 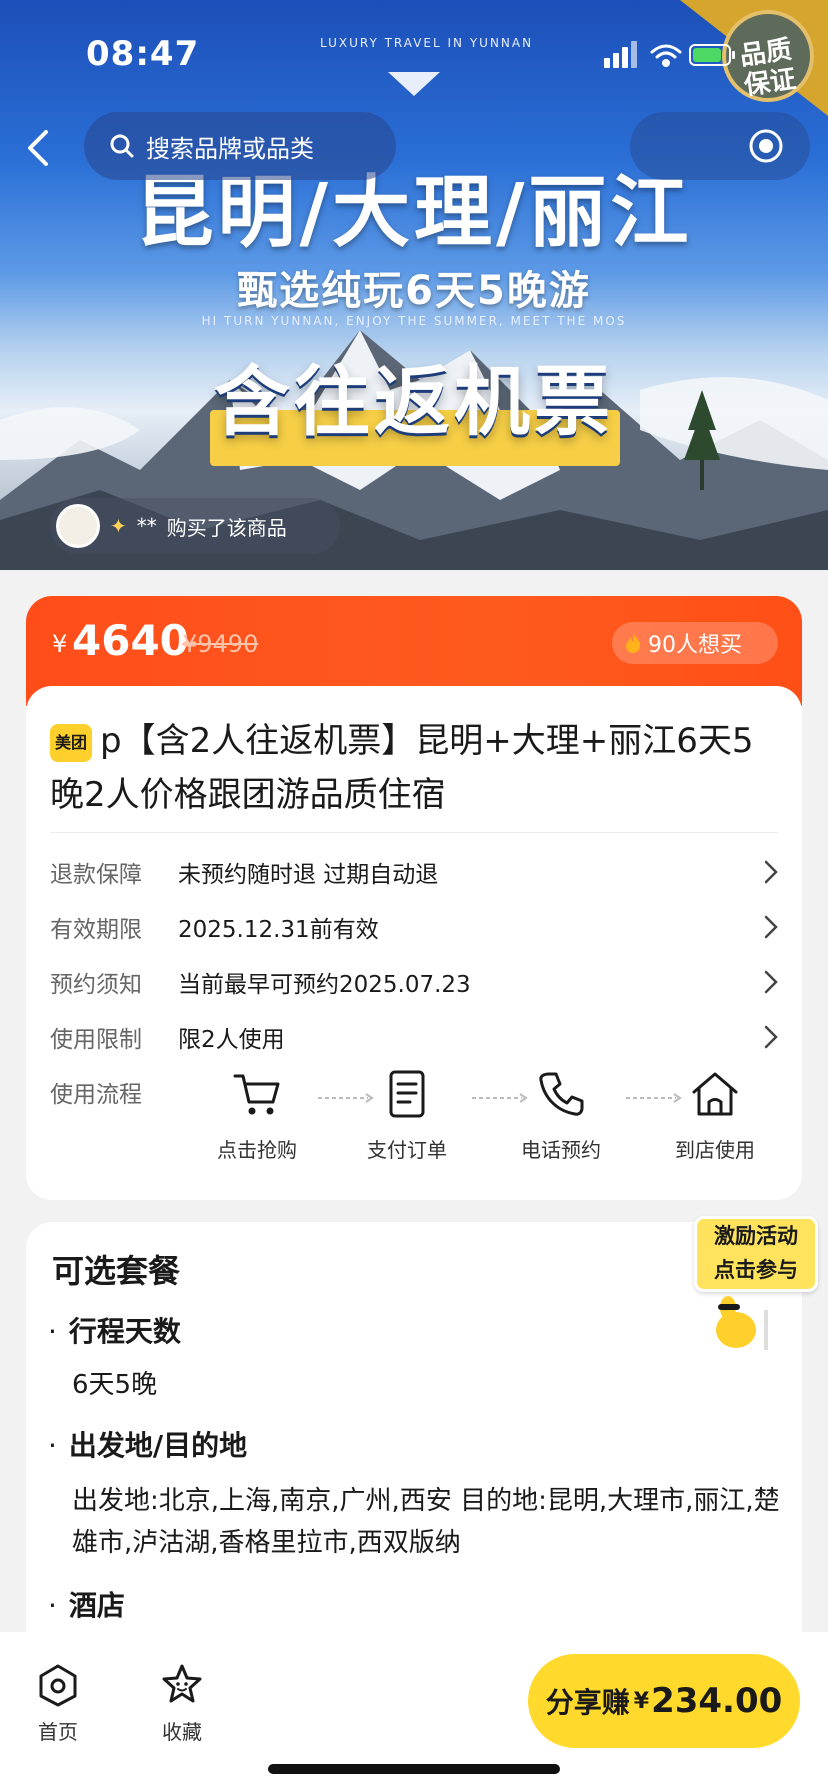 What do you see at coordinates (118, 526) in the screenshot?
I see `sparkle-icon: ✦` at bounding box center [118, 526].